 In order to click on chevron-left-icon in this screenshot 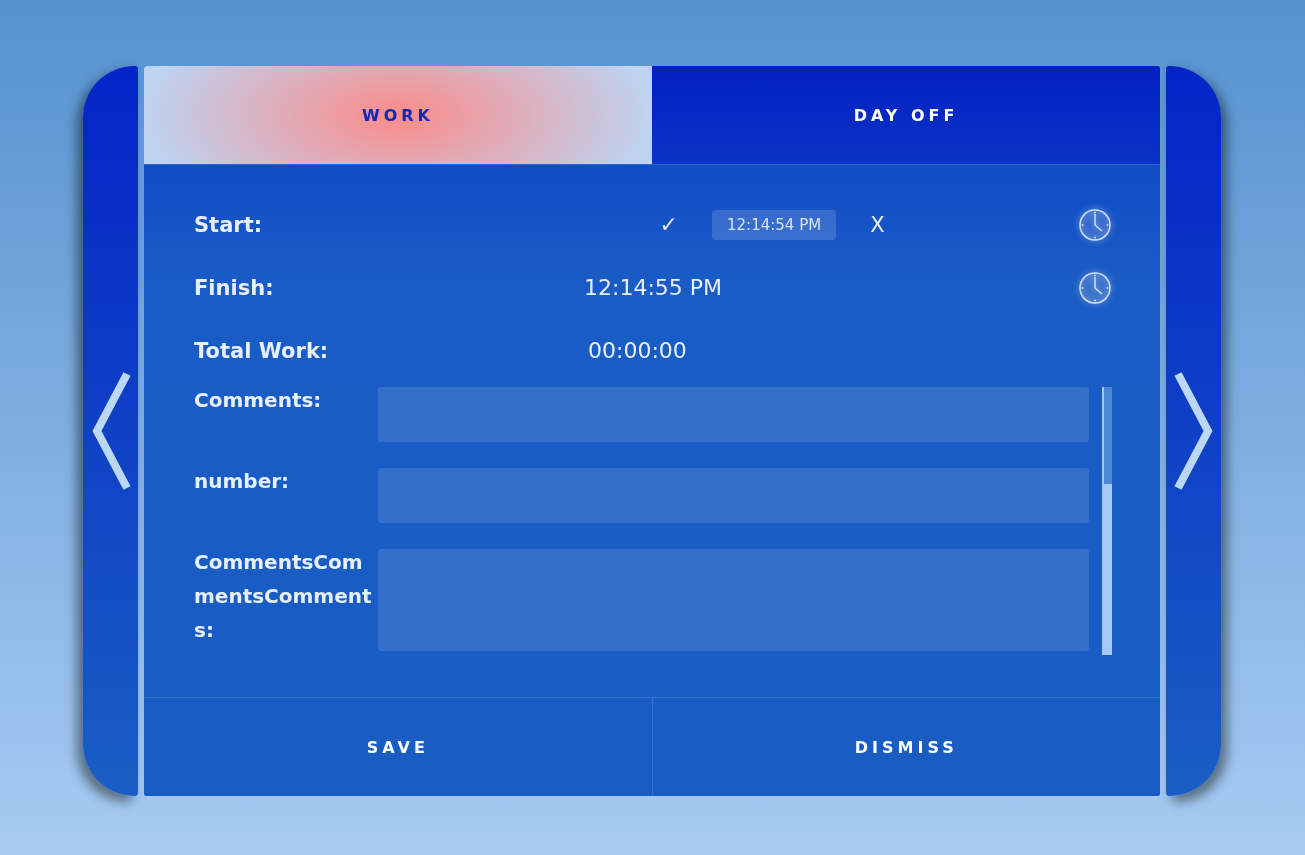, I will do `click(110, 431)`.